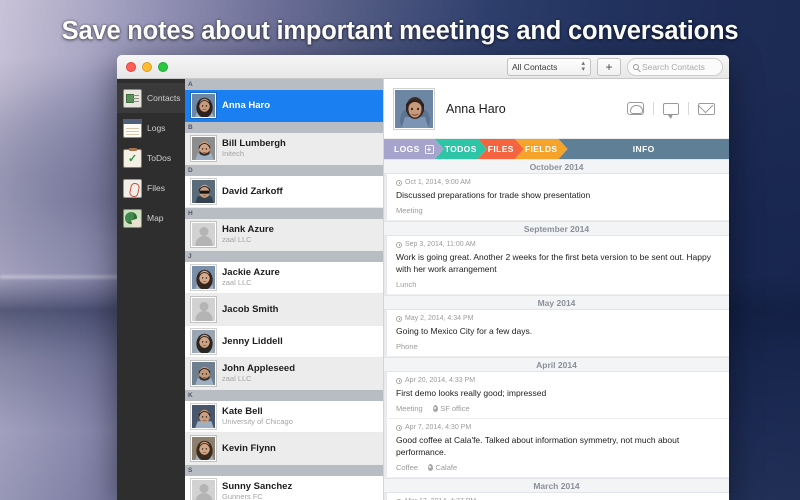  I want to click on contact-text: Jackie Azure zaal LLC, so click(251, 277).